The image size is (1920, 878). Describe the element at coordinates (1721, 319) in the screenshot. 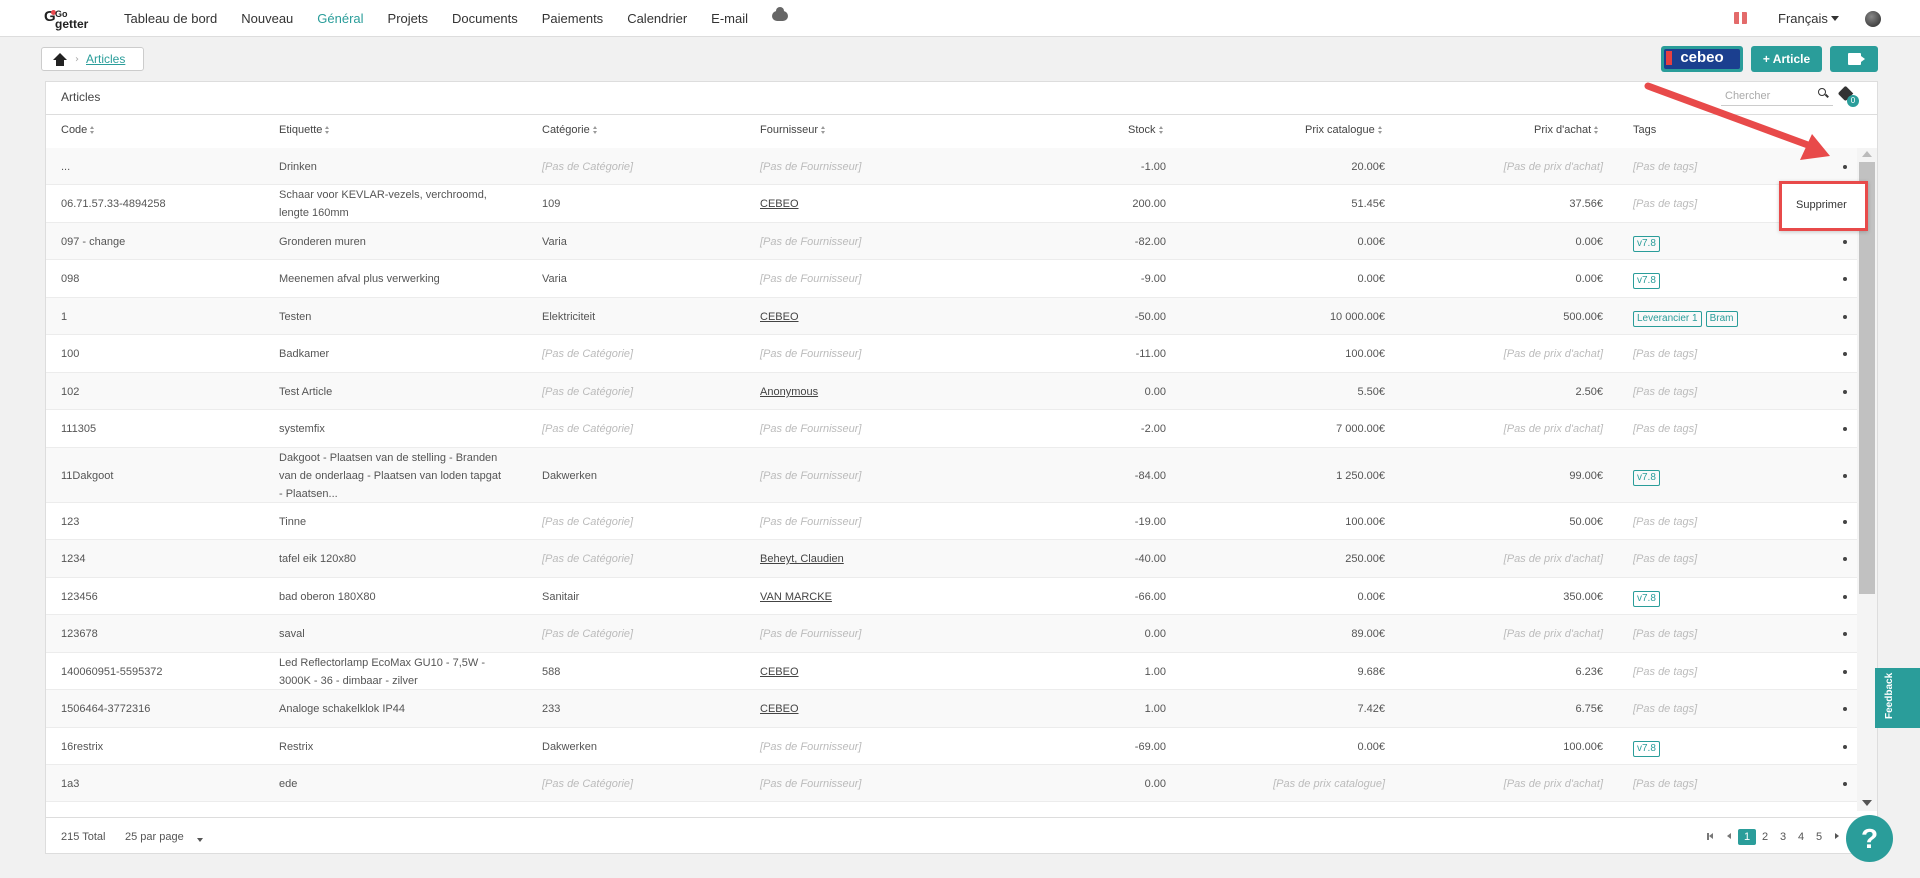

I see `tag-badge: Bram` at that location.